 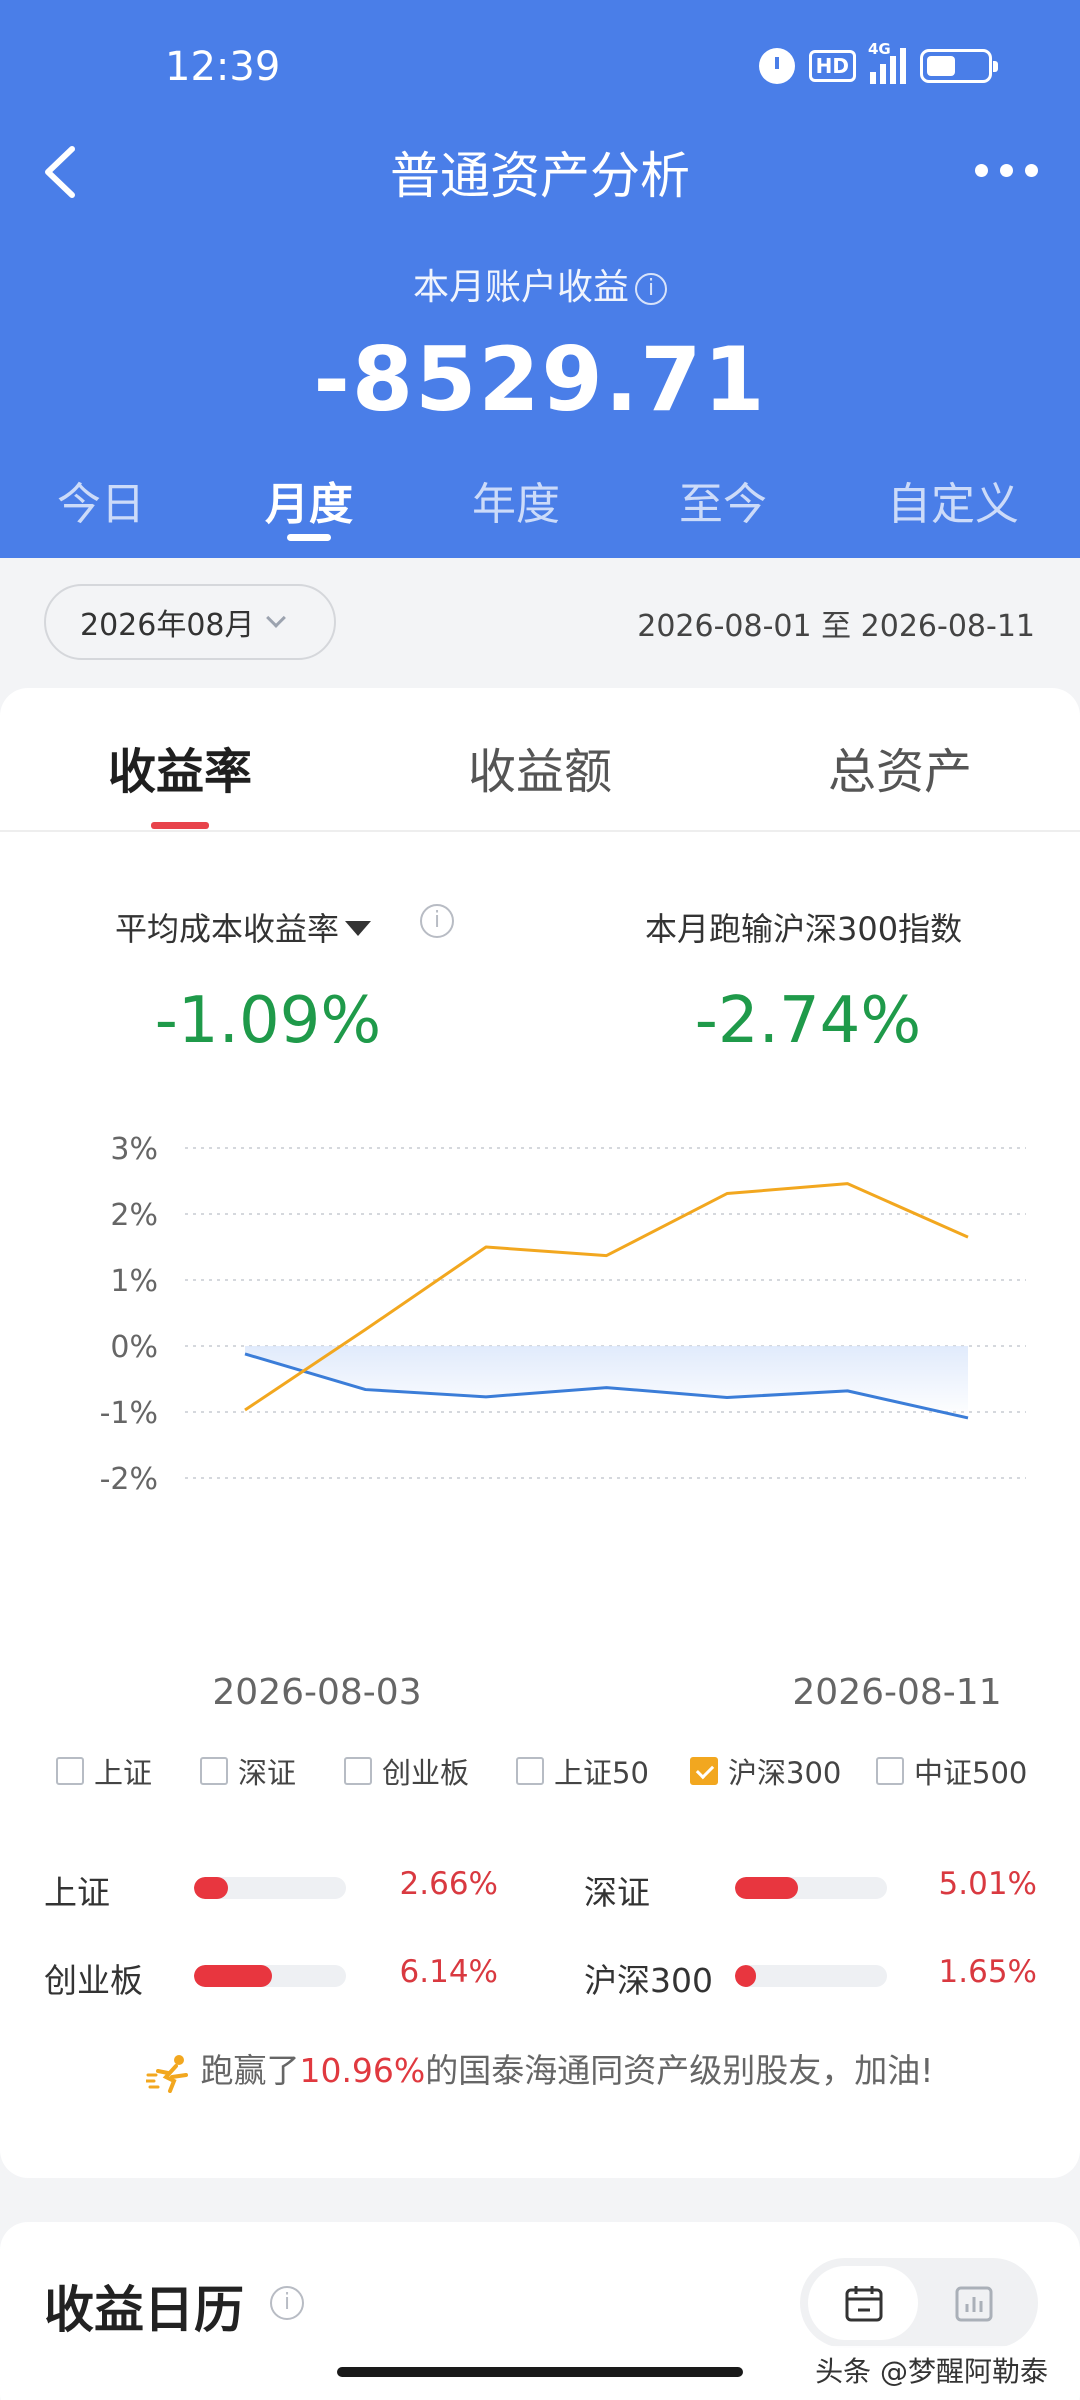 I want to click on index-value: 6.14%, so click(x=448, y=1972).